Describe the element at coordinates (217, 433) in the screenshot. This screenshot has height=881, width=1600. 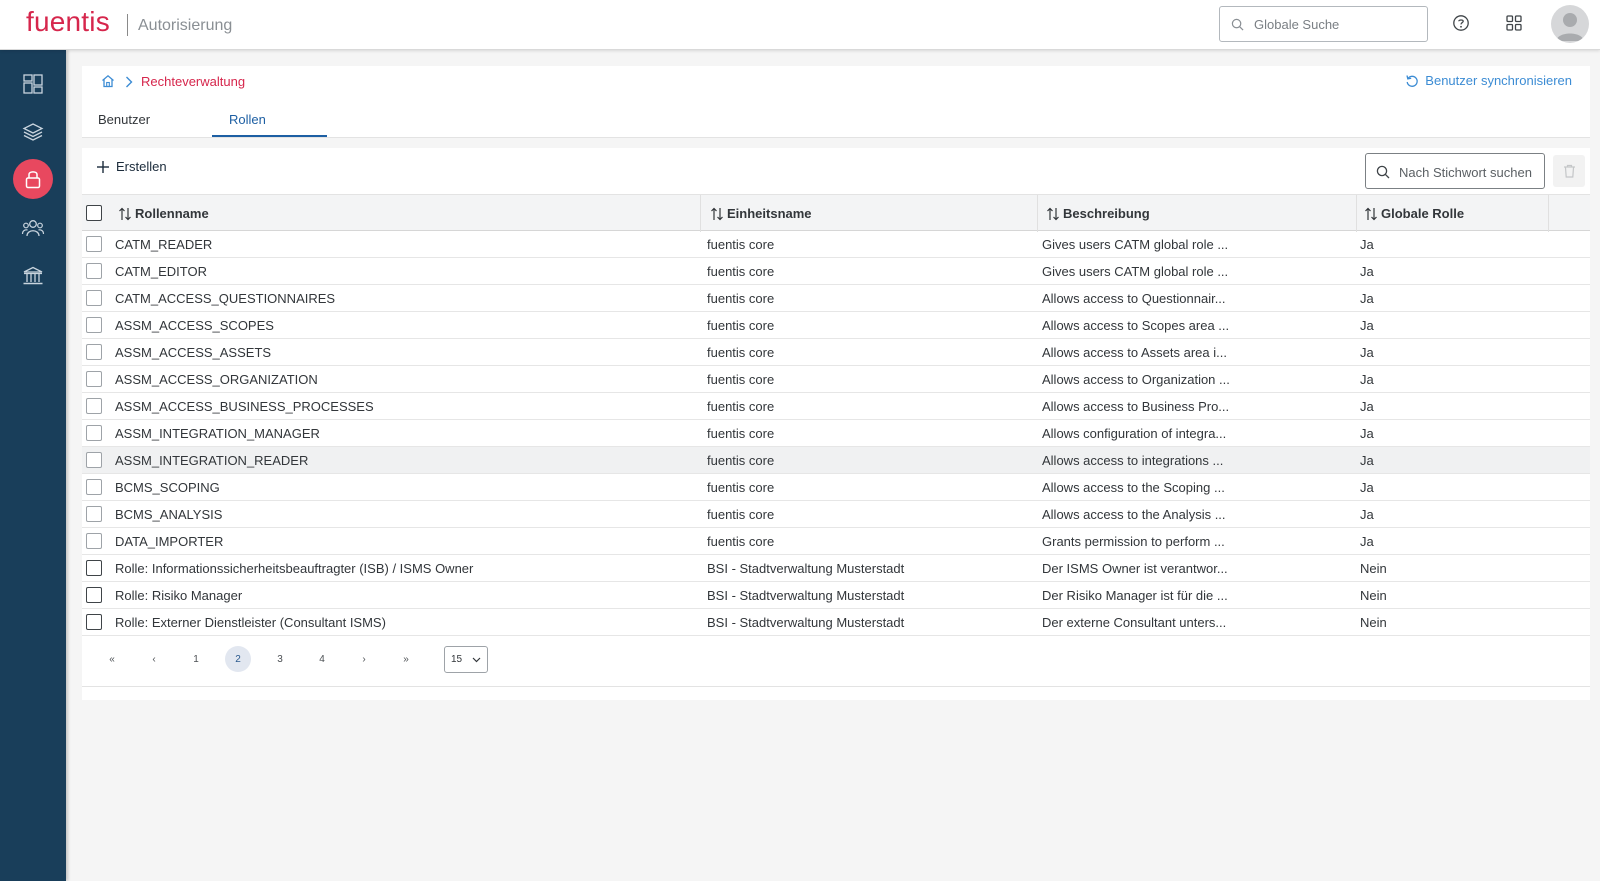
I see `cell-rollenname: ASSM_INTEGRATION_MANAGER` at that location.